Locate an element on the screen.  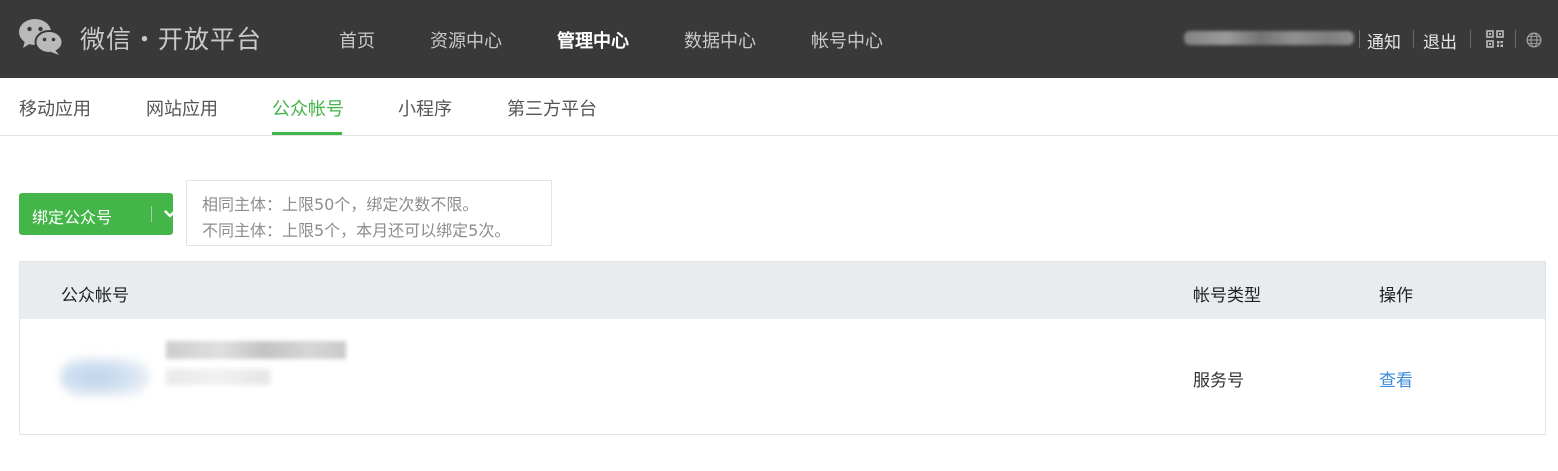
notify-link: 通知 is located at coordinates (1384, 40).